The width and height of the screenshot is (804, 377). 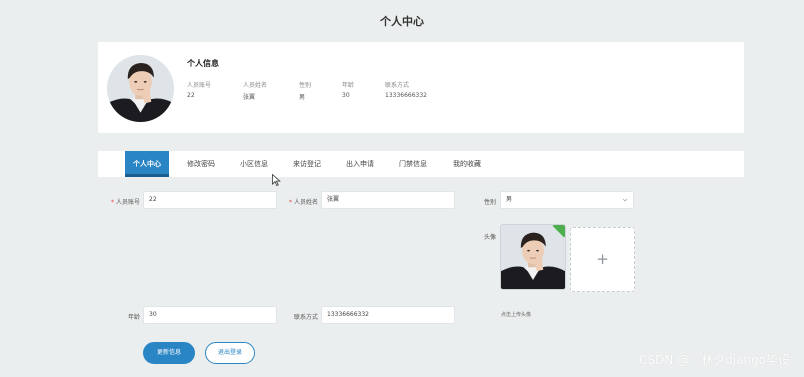 What do you see at coordinates (276, 180) in the screenshot?
I see `mouse-cursor-icon` at bounding box center [276, 180].